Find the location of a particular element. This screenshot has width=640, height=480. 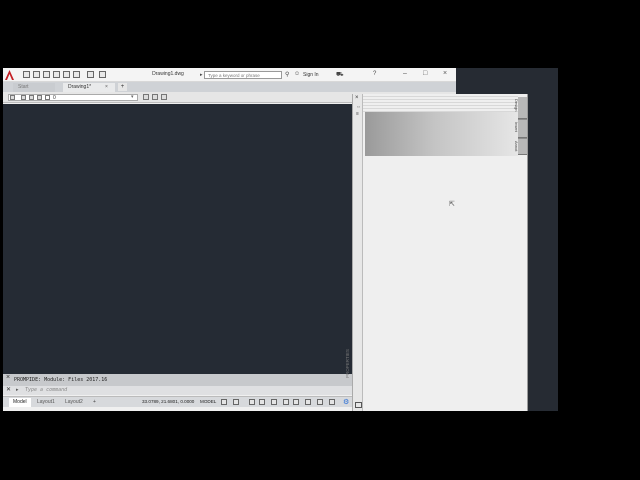

sun-icon is located at coordinates (31, 97).